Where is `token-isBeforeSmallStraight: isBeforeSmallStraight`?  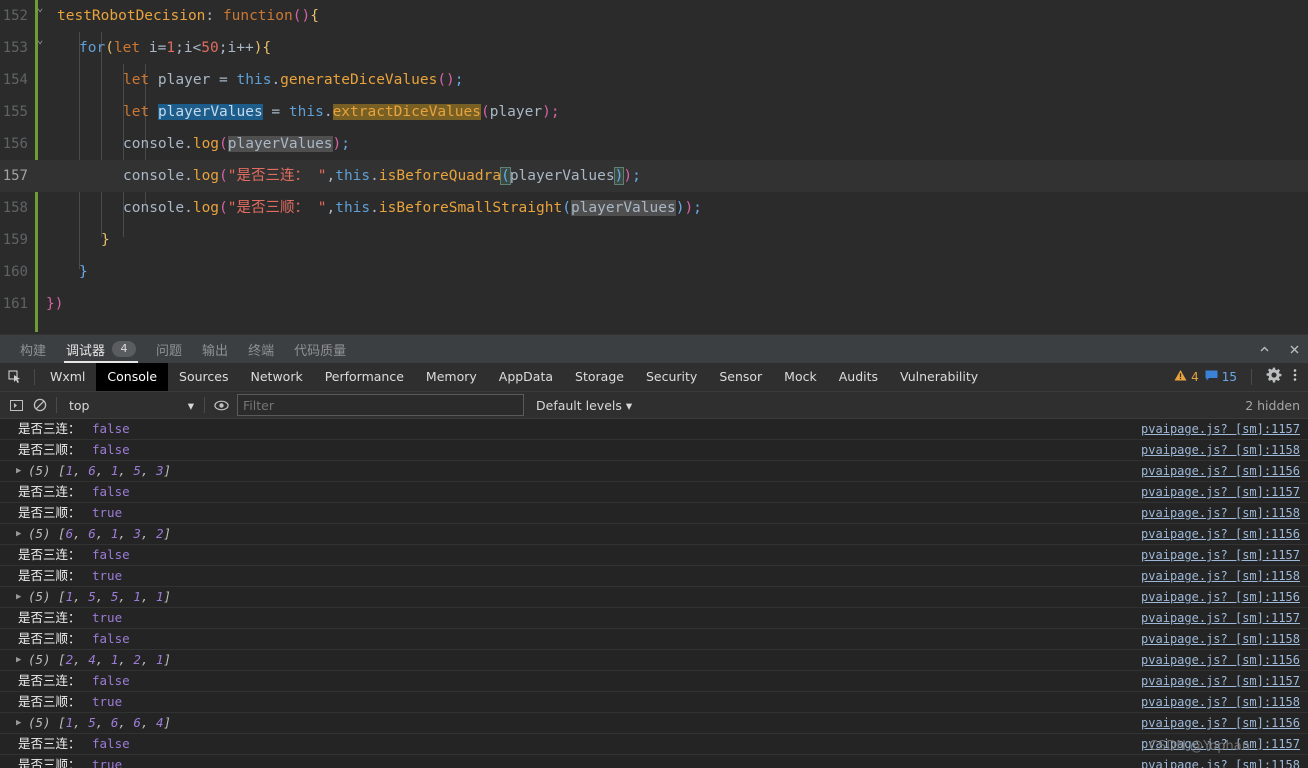
token-isBeforeSmallStraight: isBeforeSmallStraight is located at coordinates (470, 208).